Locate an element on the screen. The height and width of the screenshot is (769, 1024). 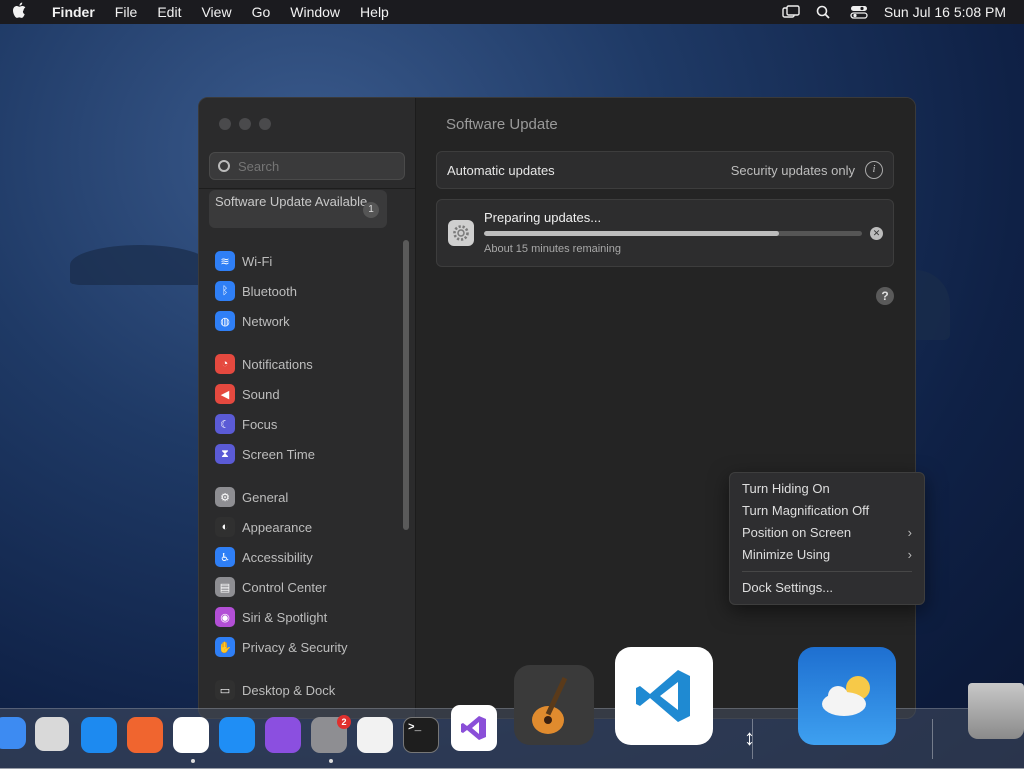
resize-cursor-icon: ↕ is located at coordinates (749, 737).